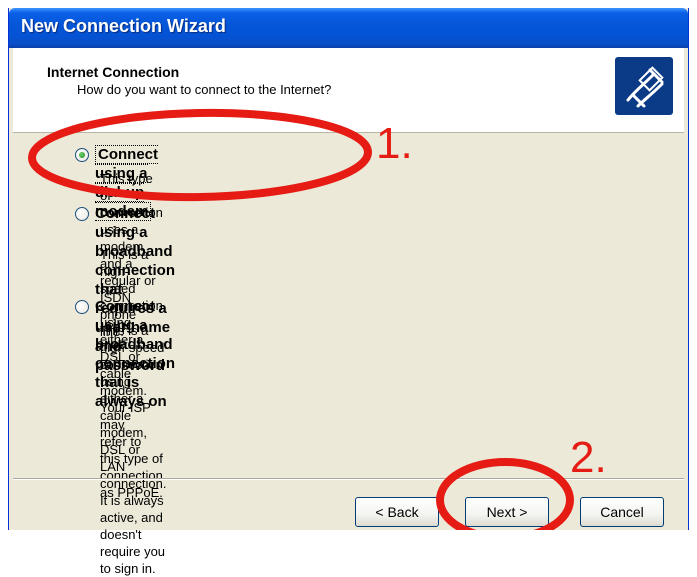 This screenshot has height=577, width=697. What do you see at coordinates (507, 512) in the screenshot?
I see `next-button: Next >` at bounding box center [507, 512].